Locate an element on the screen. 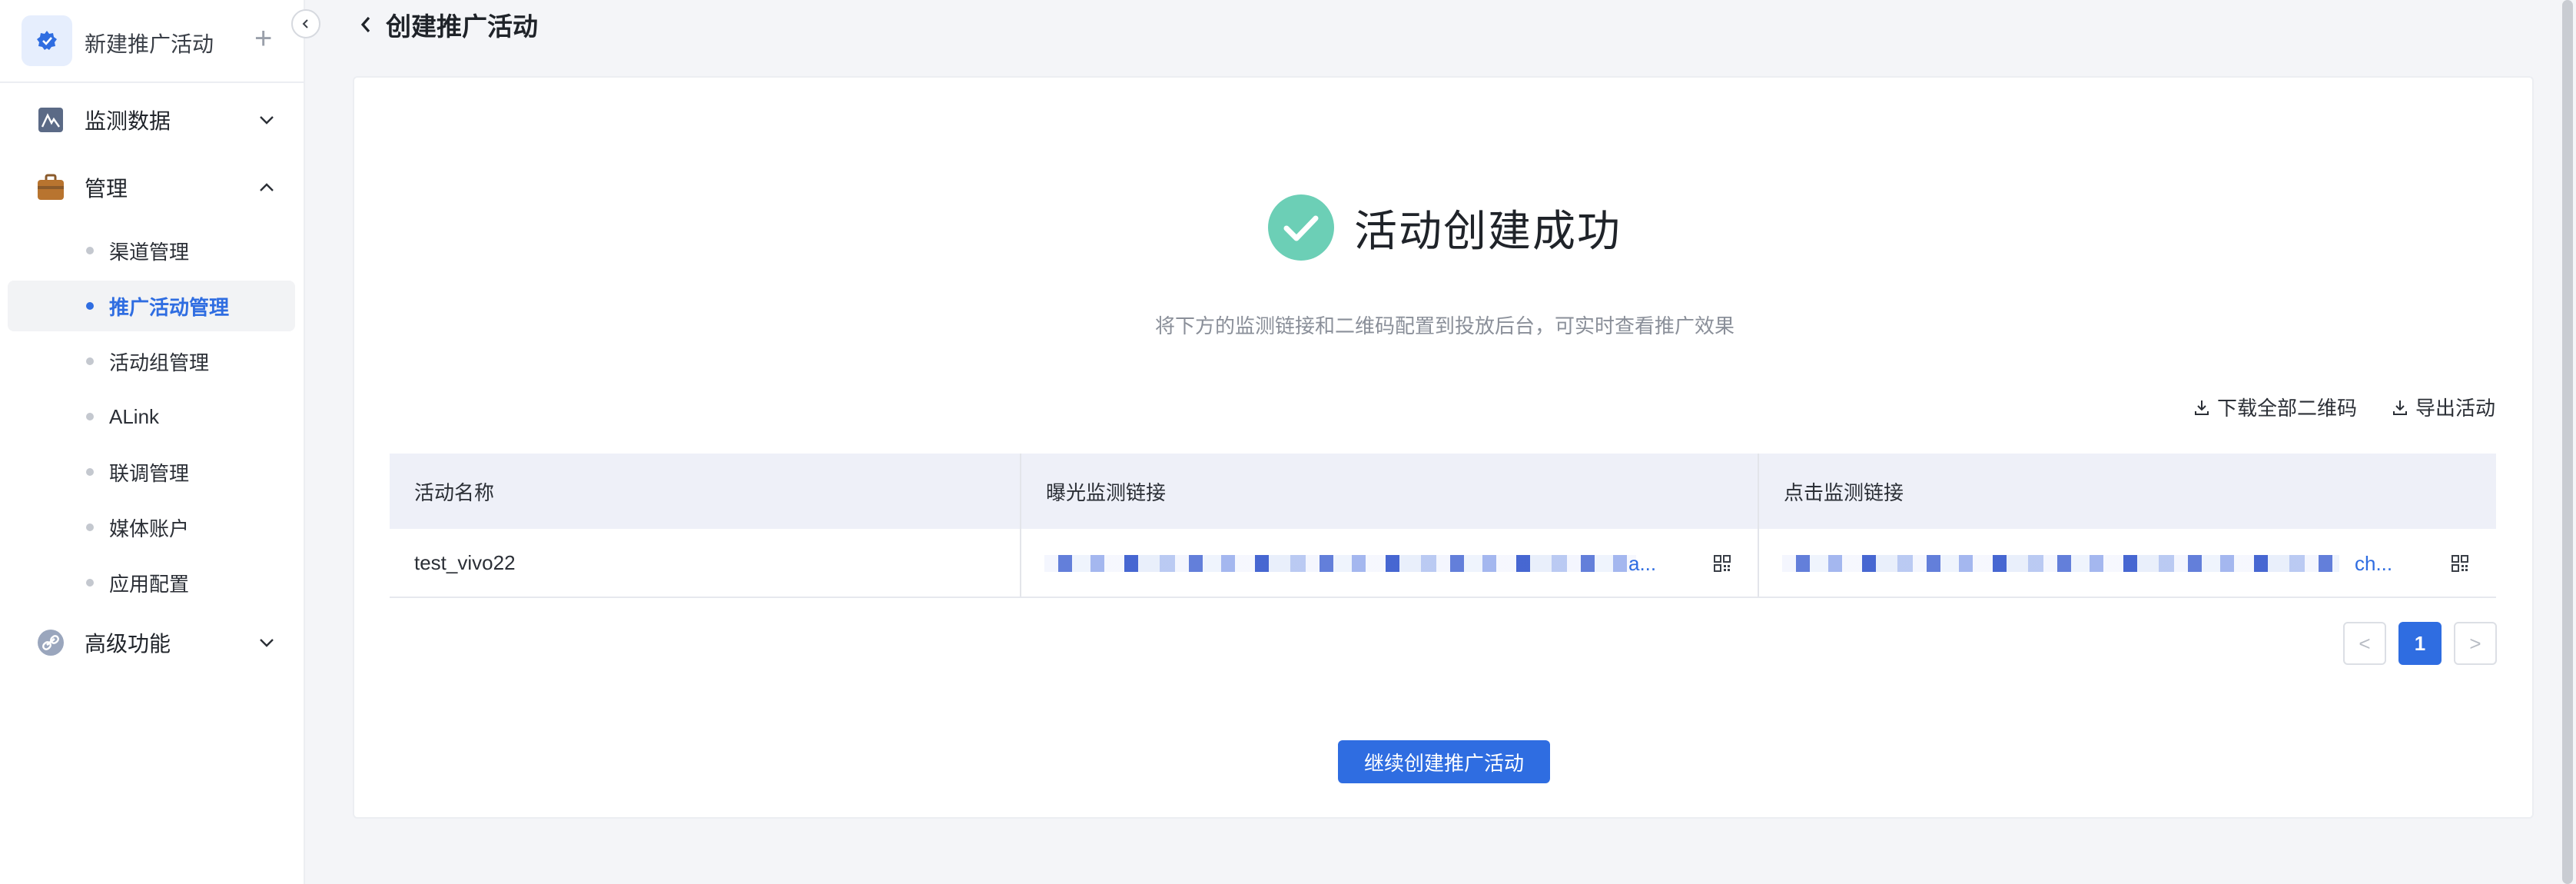 This screenshot has width=2576, height=884. sidebar-item-label: 渠道管理 is located at coordinates (149, 252).